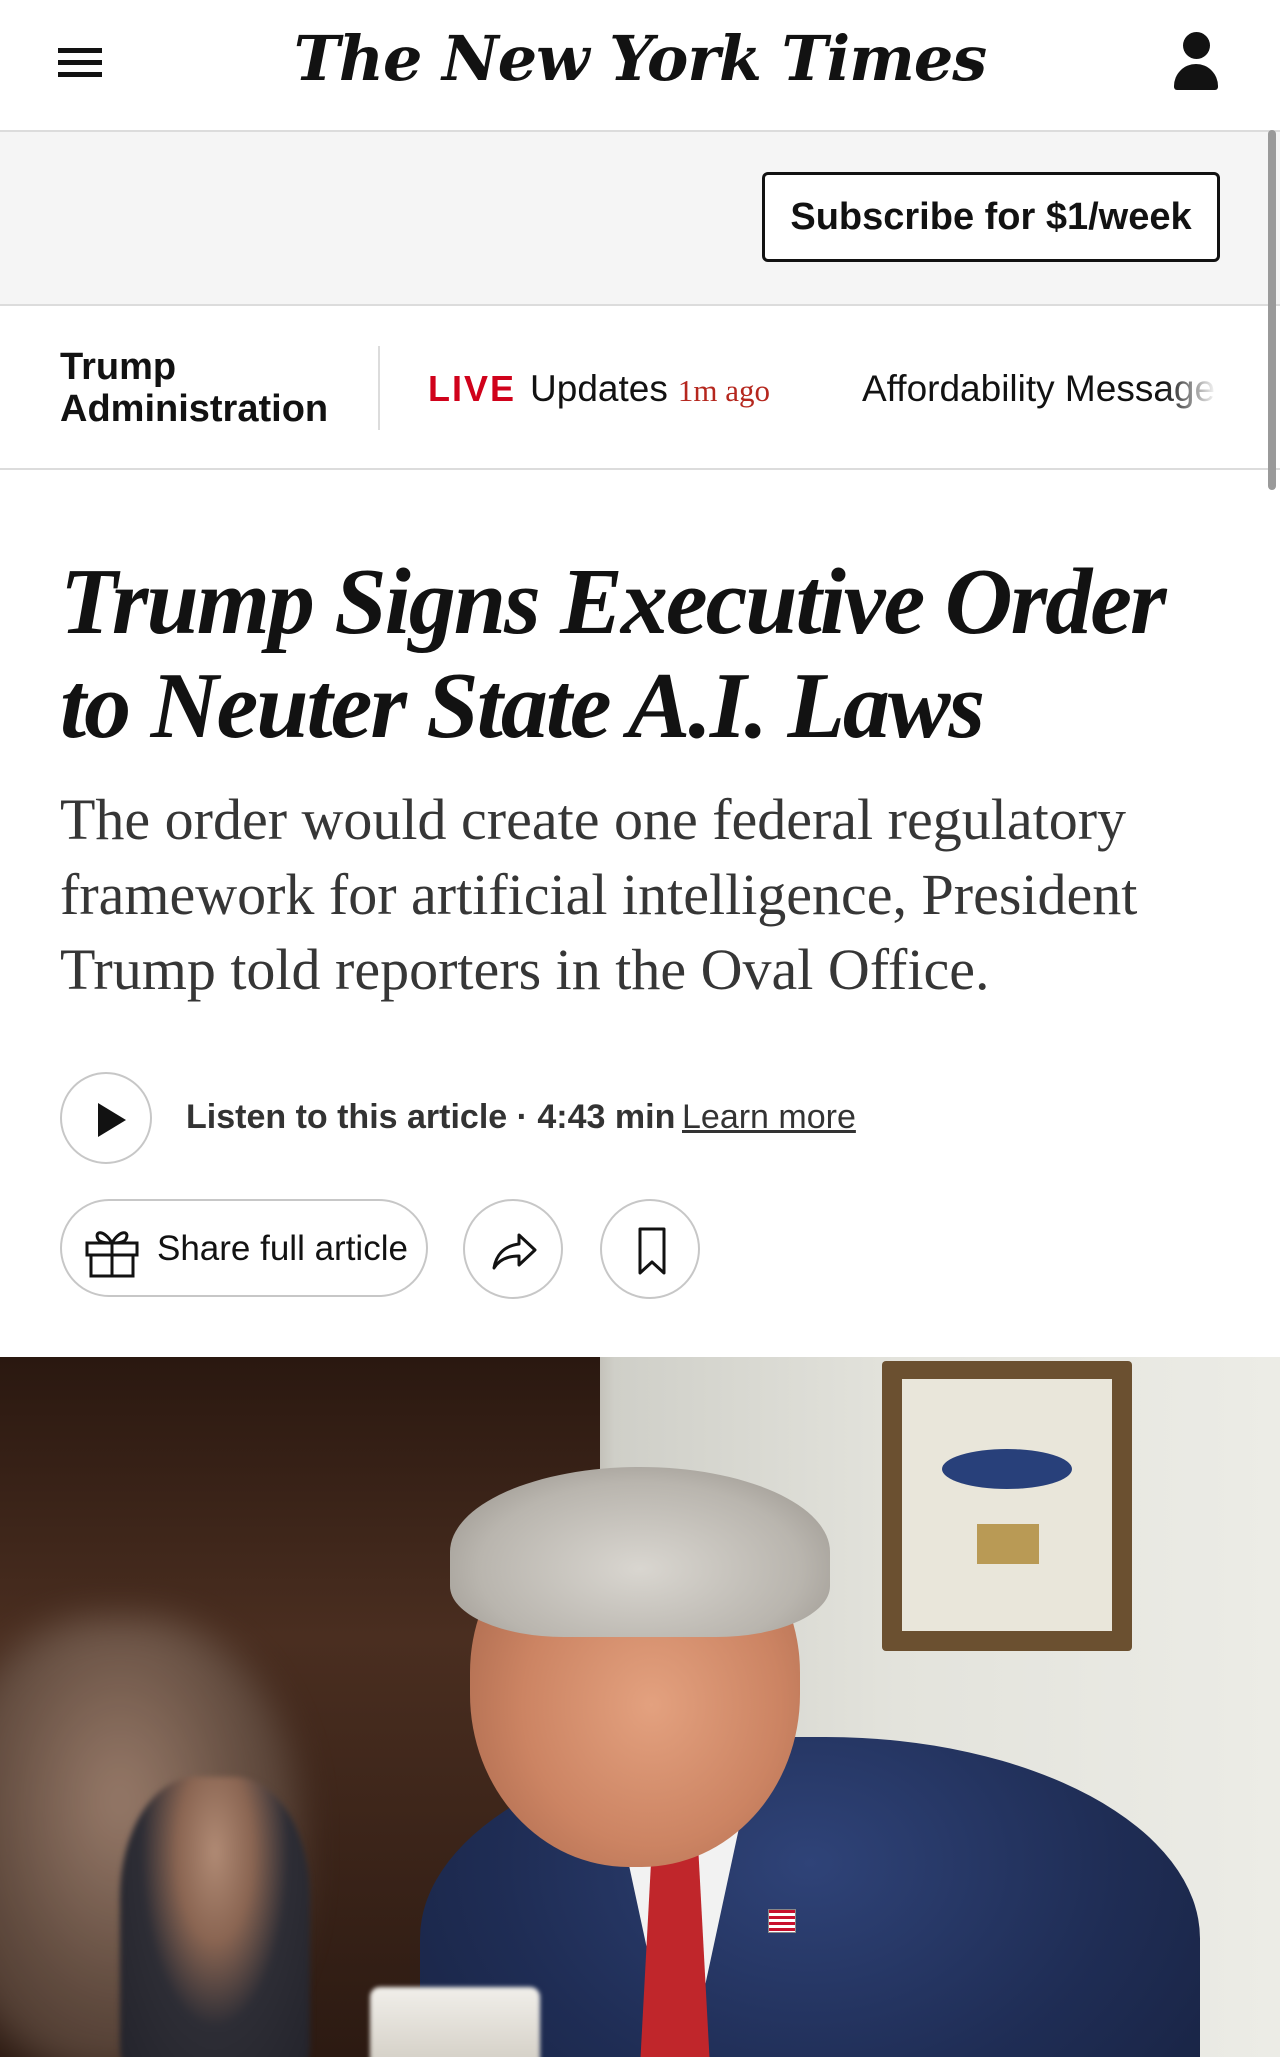 This screenshot has height=2057, width=1280. I want to click on photo-foreground-cup, so click(455, 2022).